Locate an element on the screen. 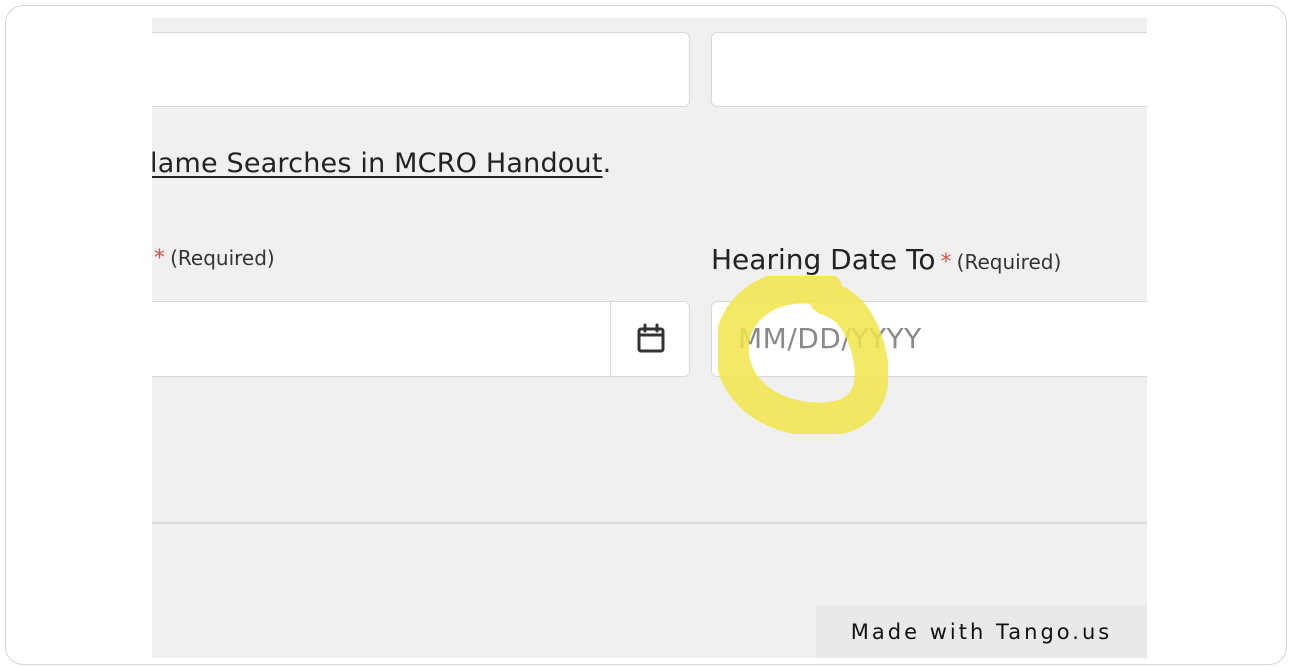 This screenshot has width=1294, height=667. calendar-button is located at coordinates (650, 339).